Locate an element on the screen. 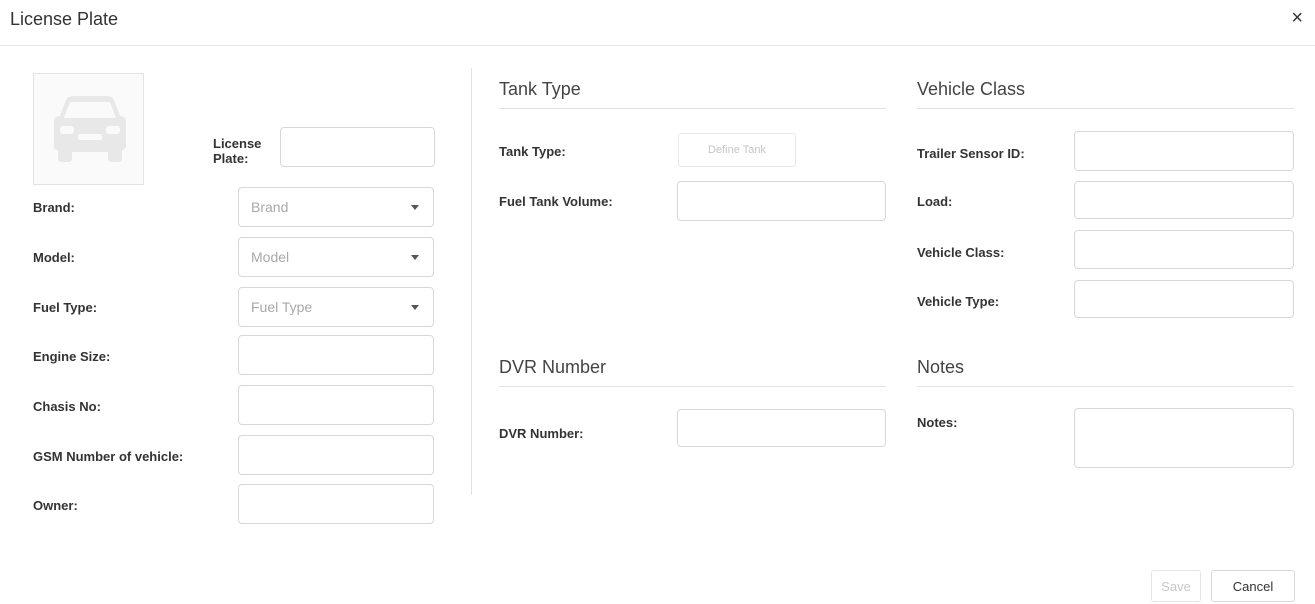 The image size is (1315, 604). vehicle-class-title: Vehicle Class is located at coordinates (971, 89).